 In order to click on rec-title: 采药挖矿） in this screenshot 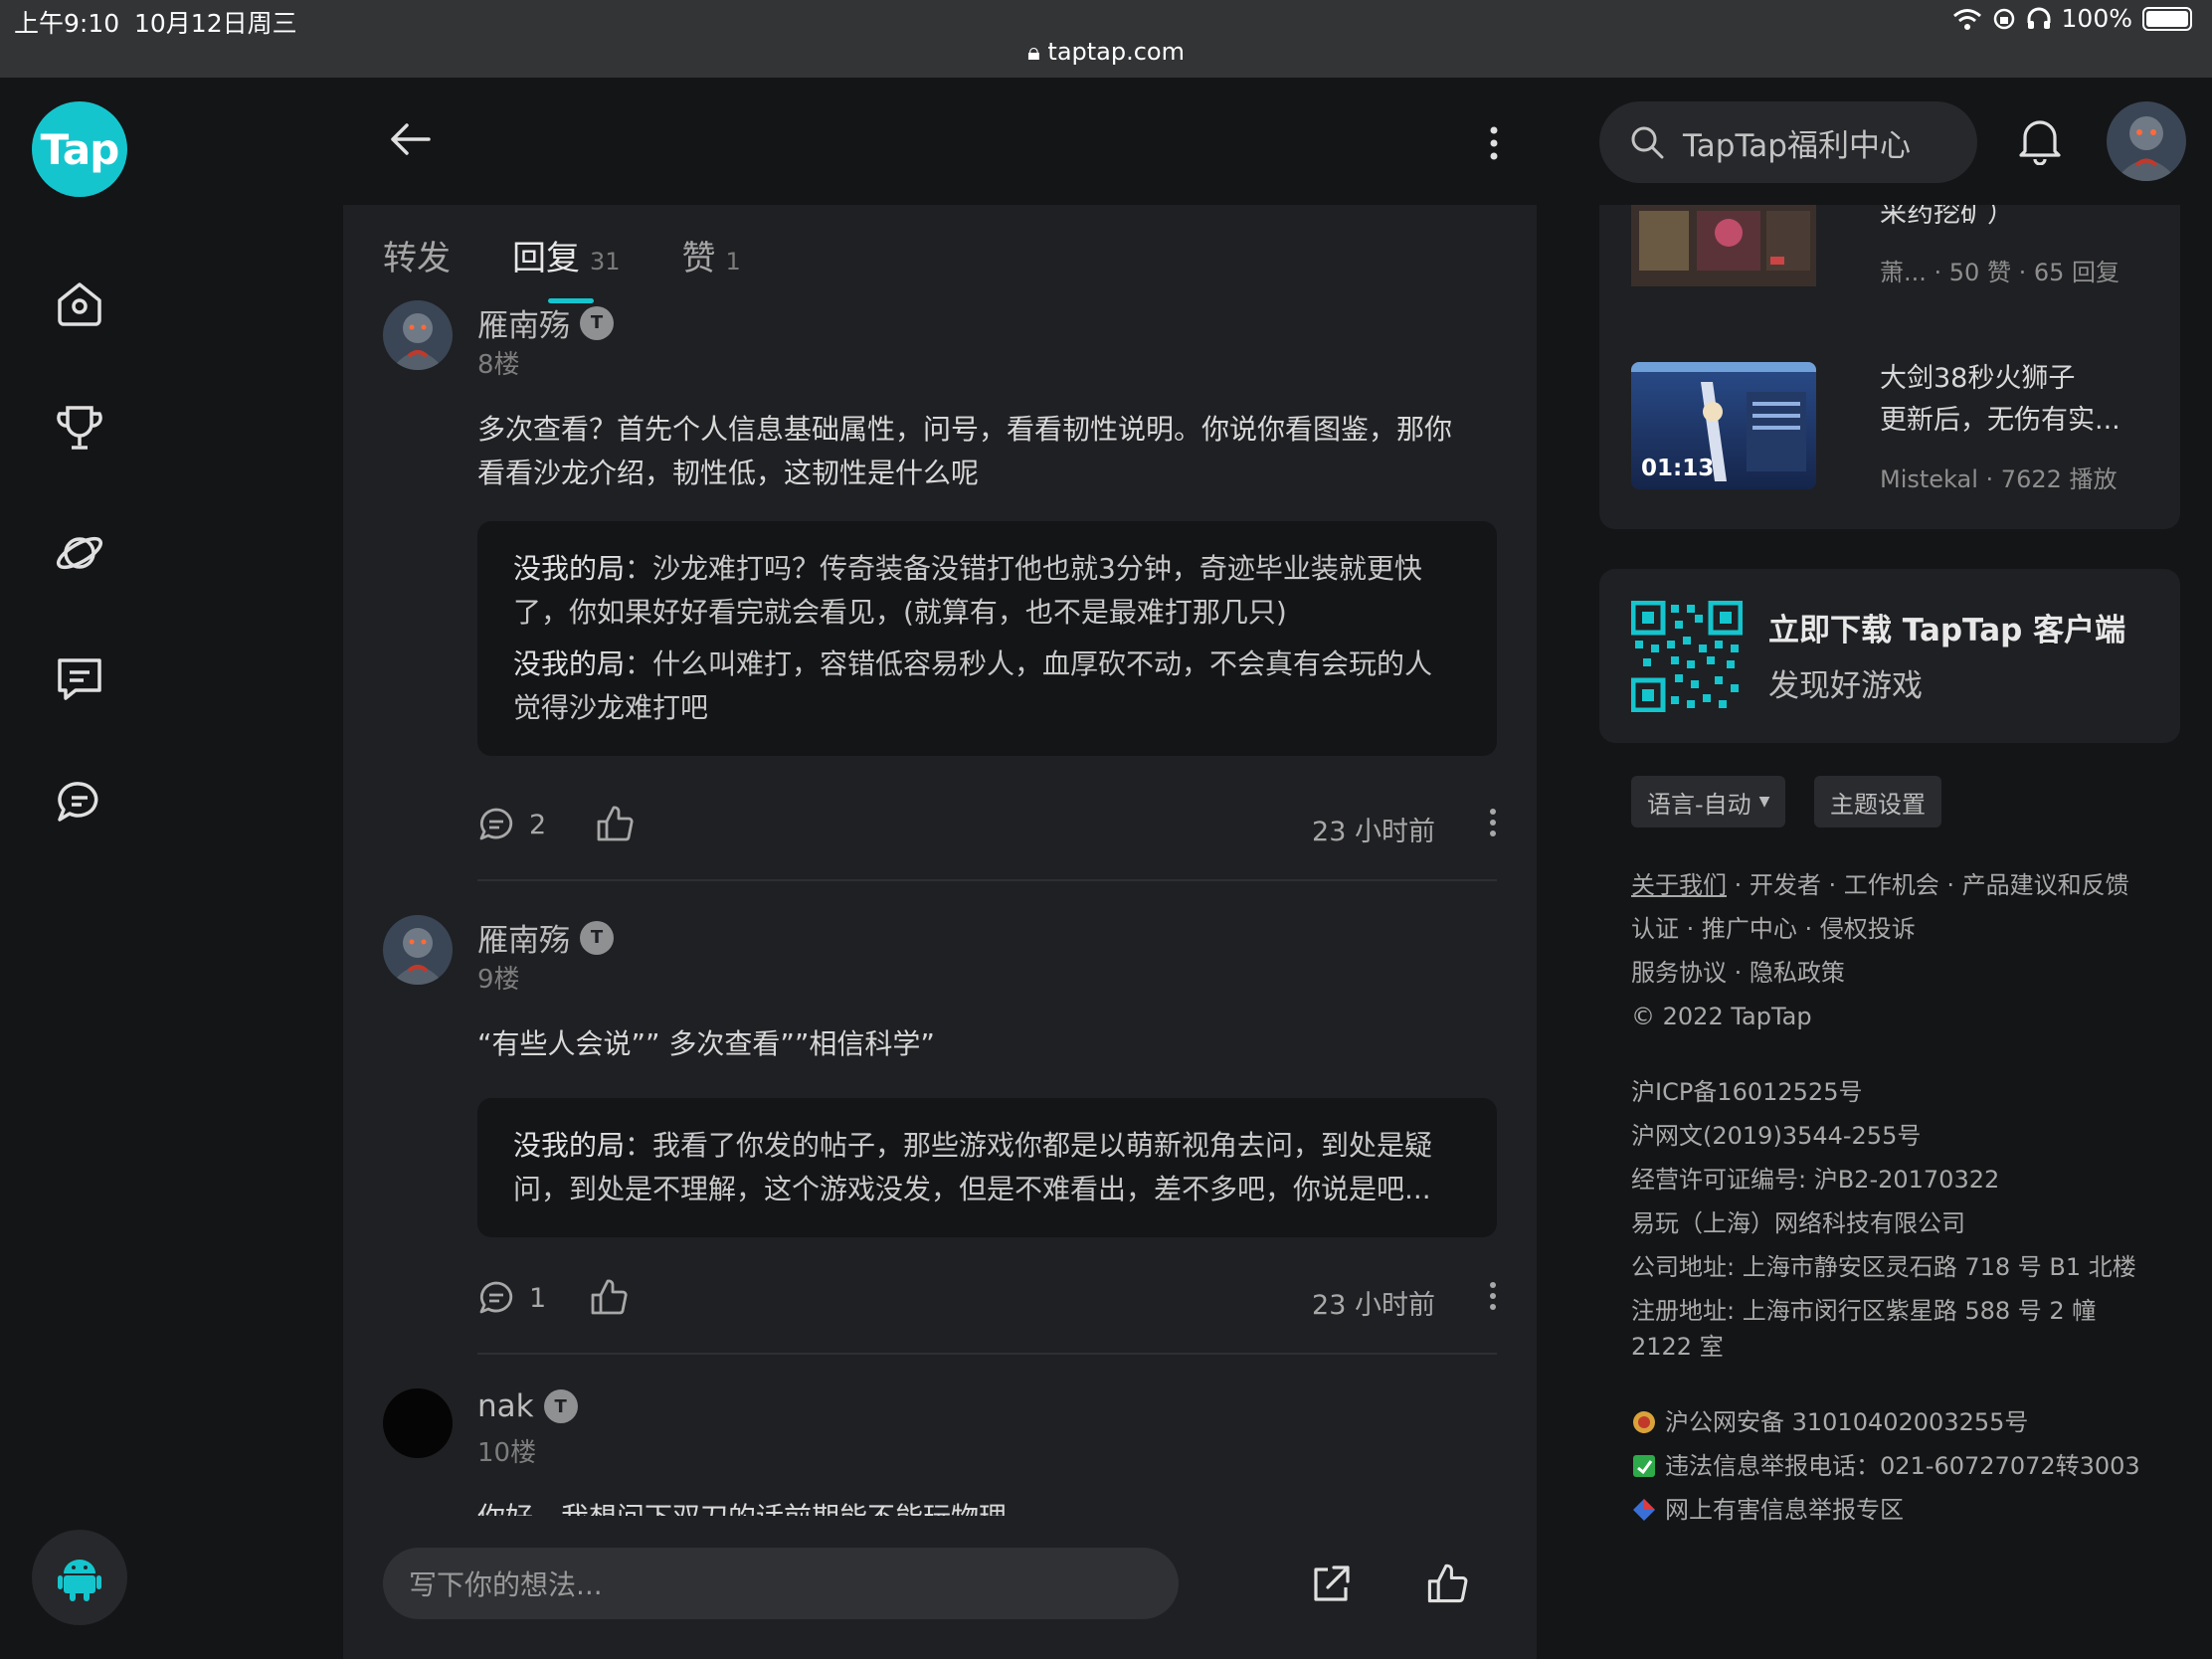, I will do `click(2019, 220)`.